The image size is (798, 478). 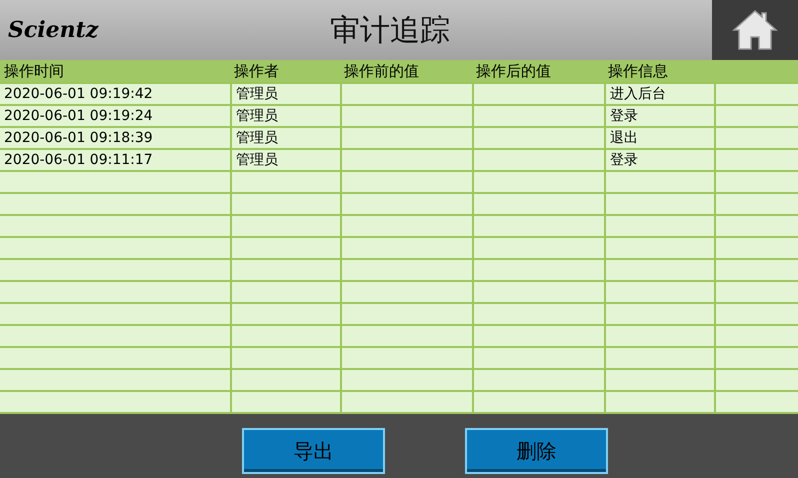 What do you see at coordinates (78, 94) in the screenshot?
I see `table-cell: 2020-06-01 09:19:42` at bounding box center [78, 94].